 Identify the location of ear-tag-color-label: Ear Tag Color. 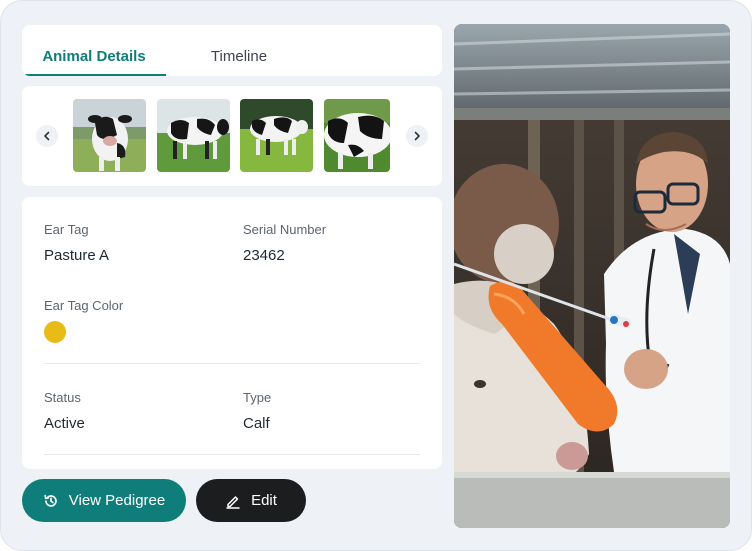
(84, 305).